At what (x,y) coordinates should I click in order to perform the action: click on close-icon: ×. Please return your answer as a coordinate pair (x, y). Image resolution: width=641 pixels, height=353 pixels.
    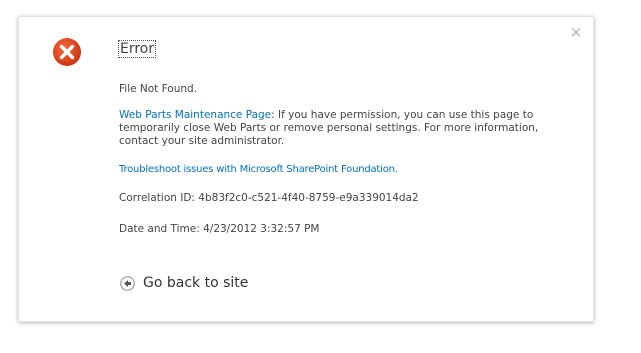
    Looking at the image, I should click on (576, 32).